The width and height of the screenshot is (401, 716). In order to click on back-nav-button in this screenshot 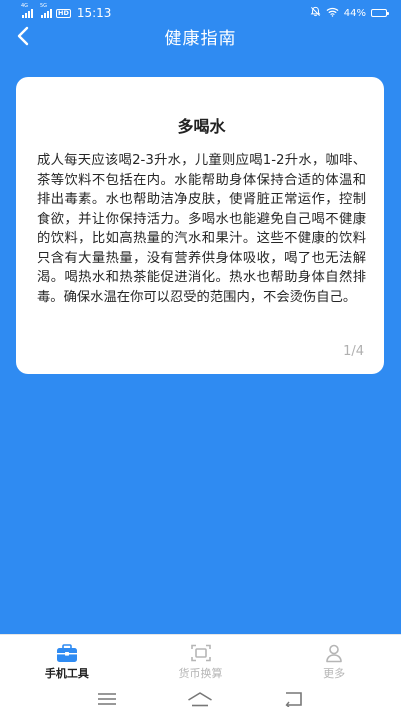, I will do `click(294, 699)`.